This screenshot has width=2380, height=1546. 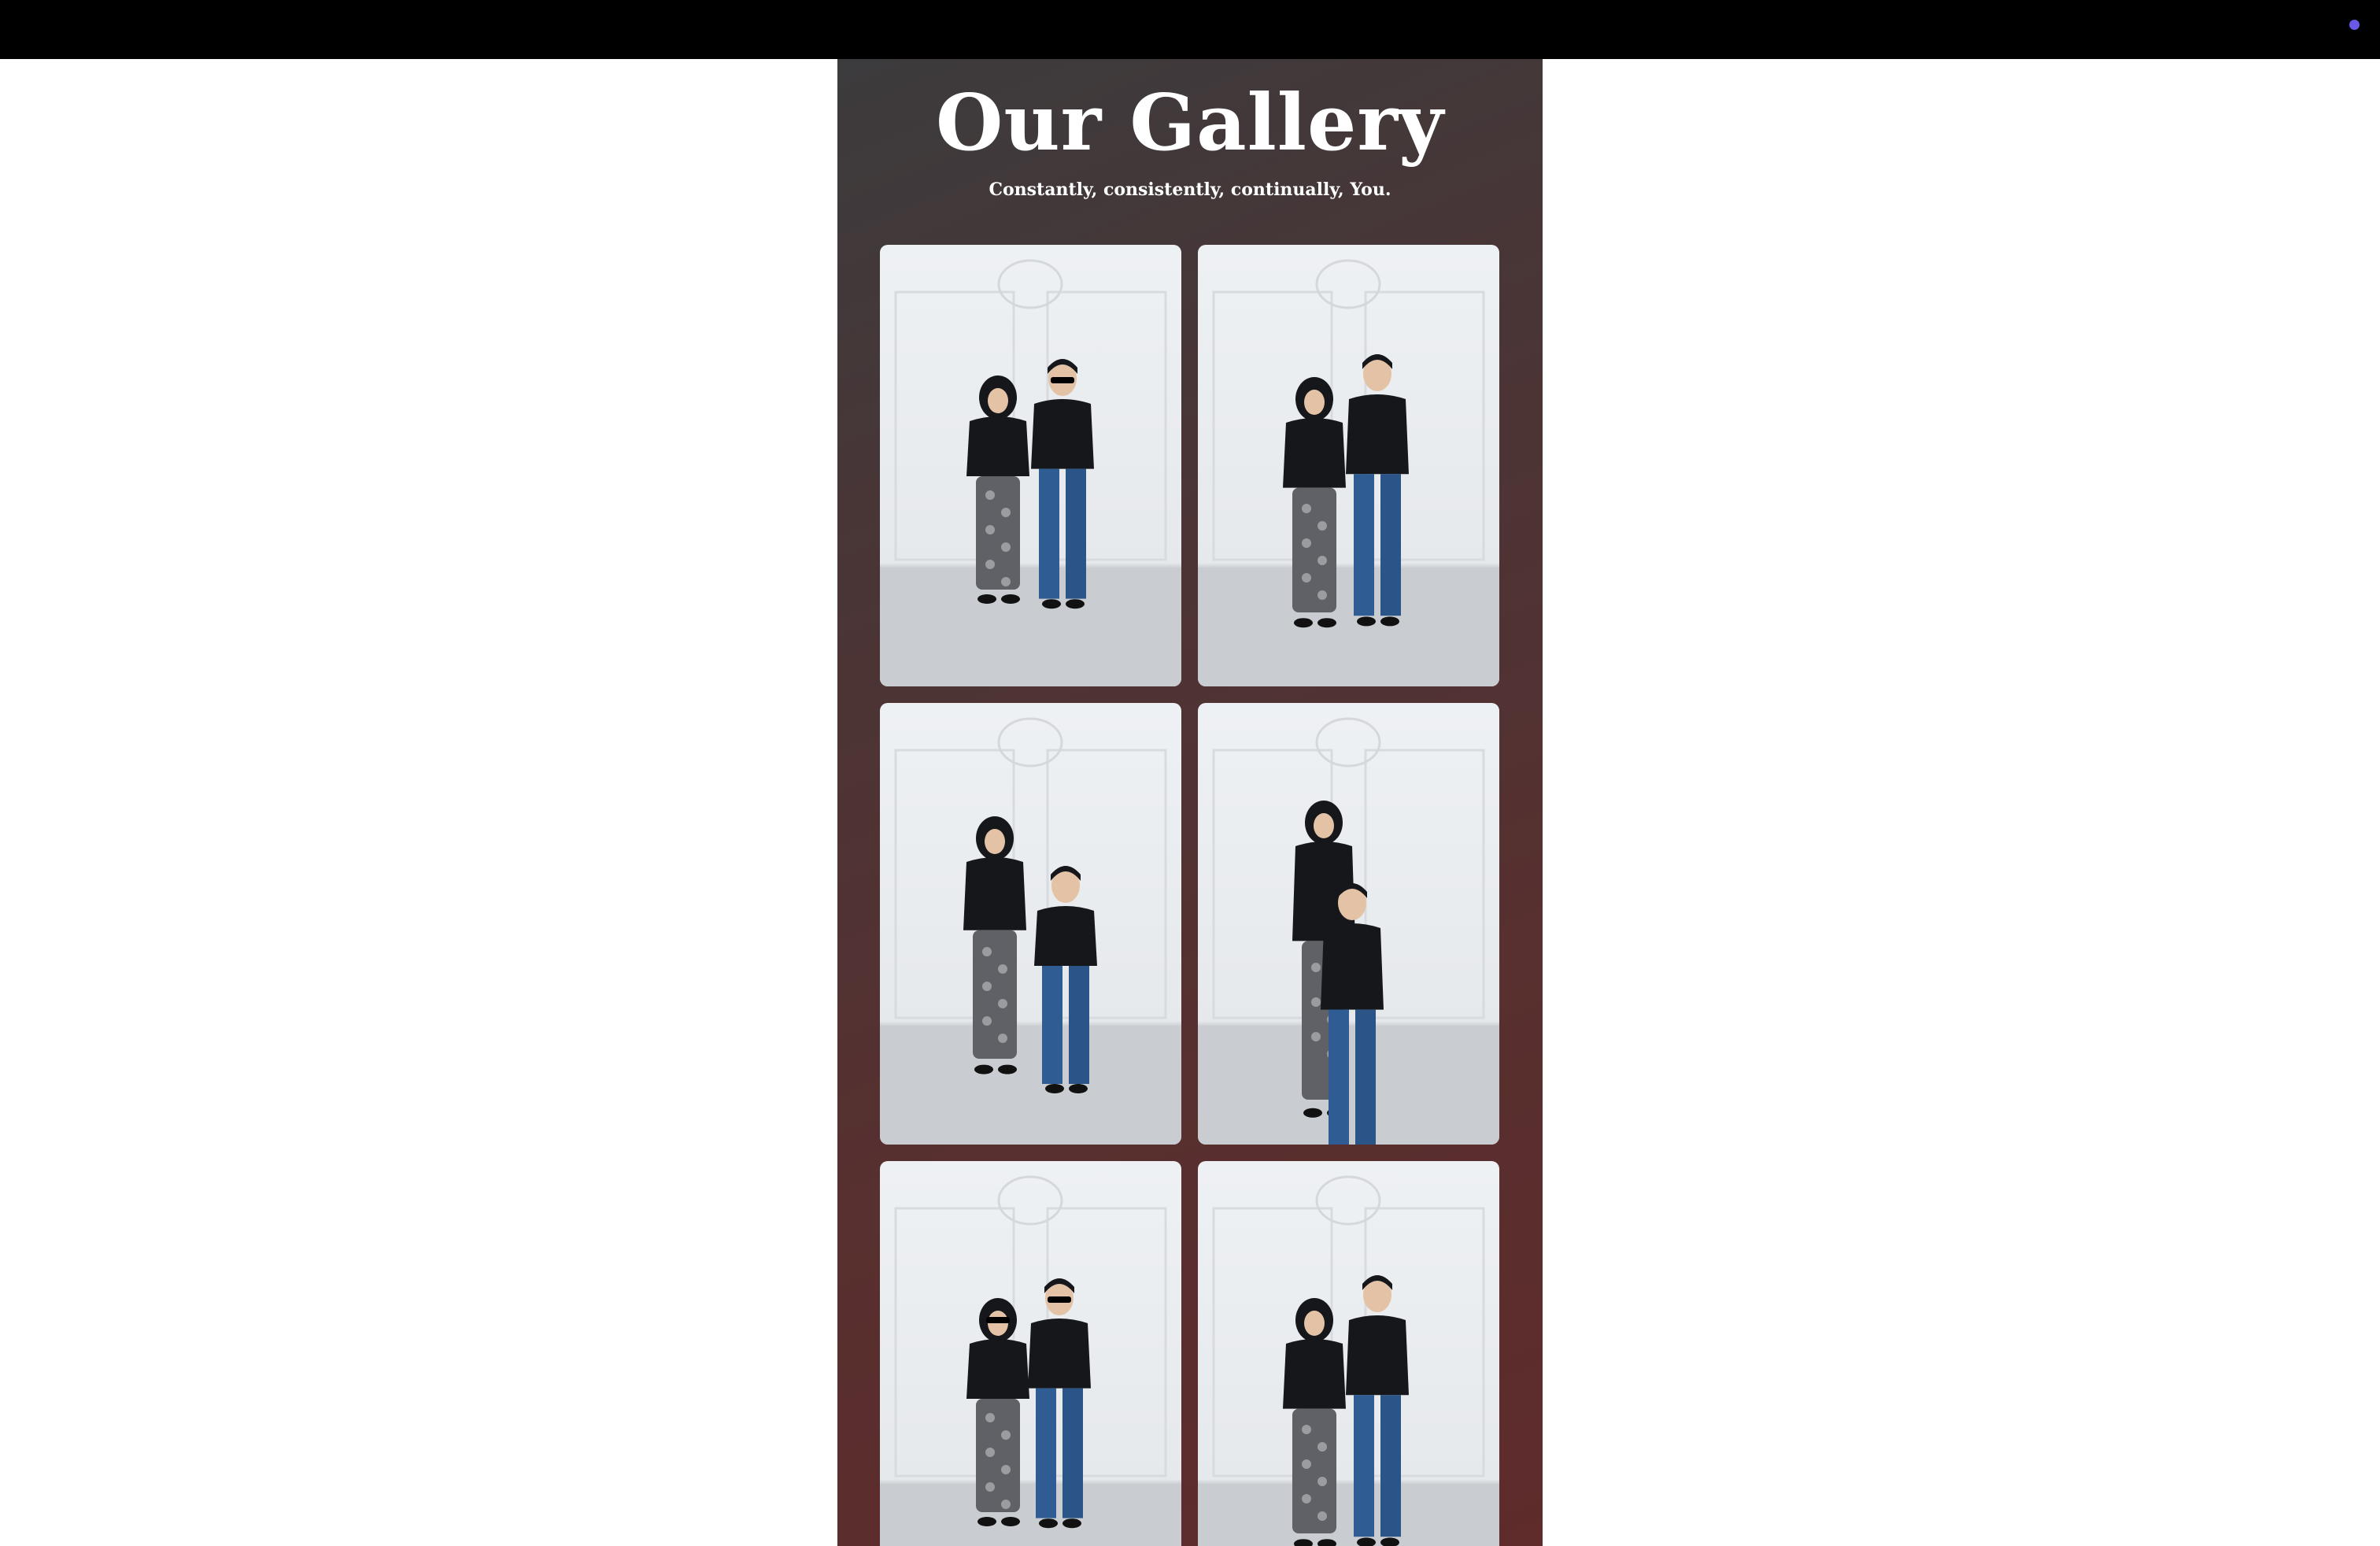 I want to click on gallery-title: Our Gallery, so click(x=1190, y=123).